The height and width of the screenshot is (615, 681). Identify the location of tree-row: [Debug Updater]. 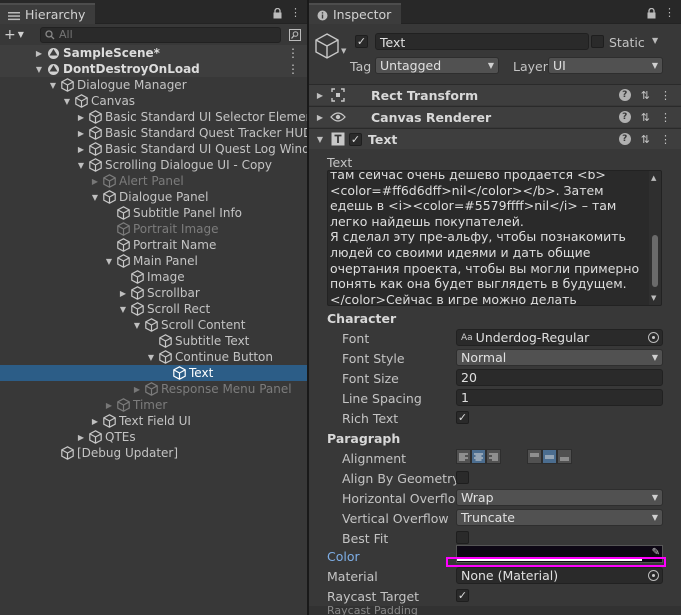
(153, 453).